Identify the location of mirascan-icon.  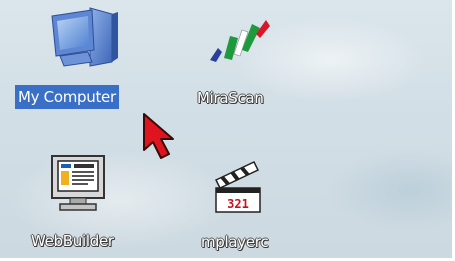
(239, 43).